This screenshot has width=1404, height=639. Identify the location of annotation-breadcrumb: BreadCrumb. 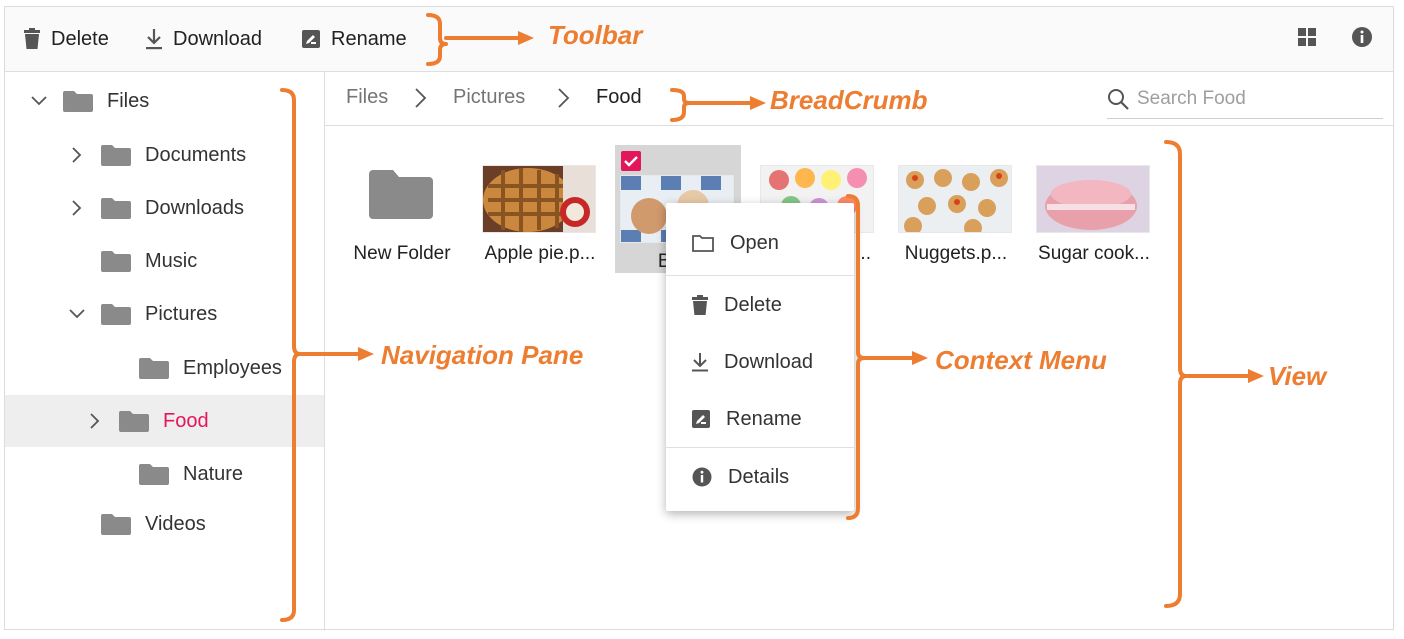
(849, 100).